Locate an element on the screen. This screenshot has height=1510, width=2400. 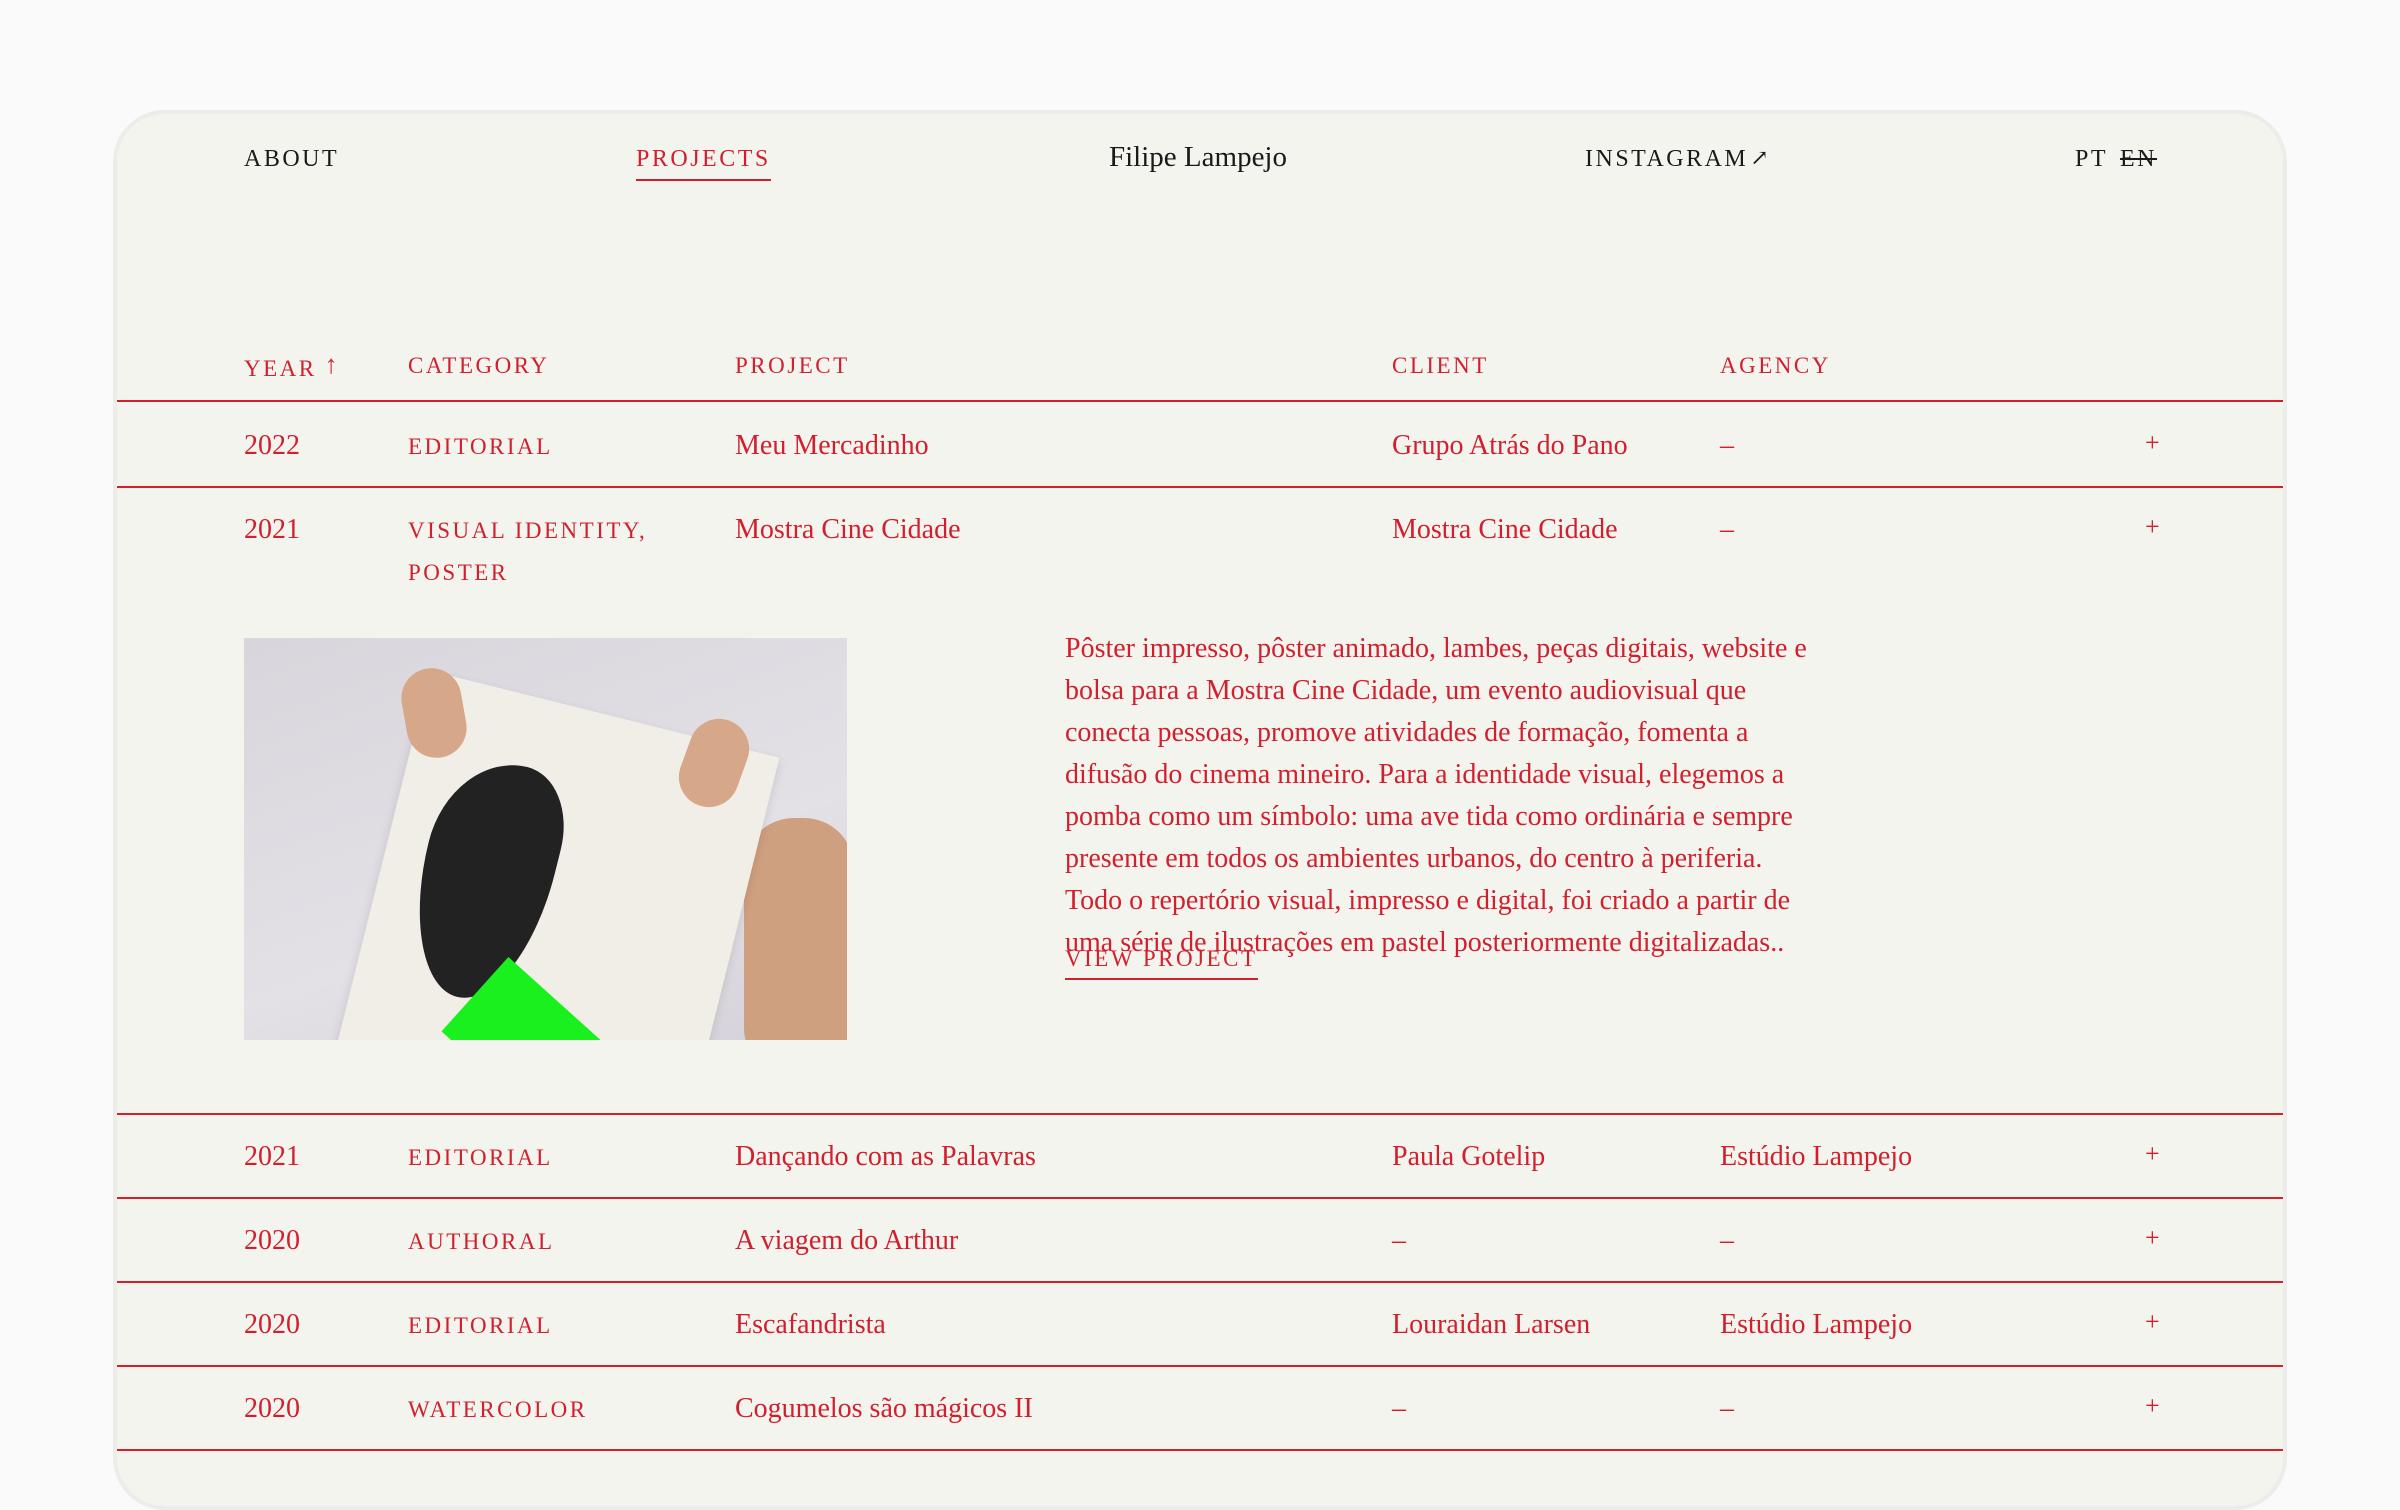
row-category: Watercolor is located at coordinates (498, 1409).